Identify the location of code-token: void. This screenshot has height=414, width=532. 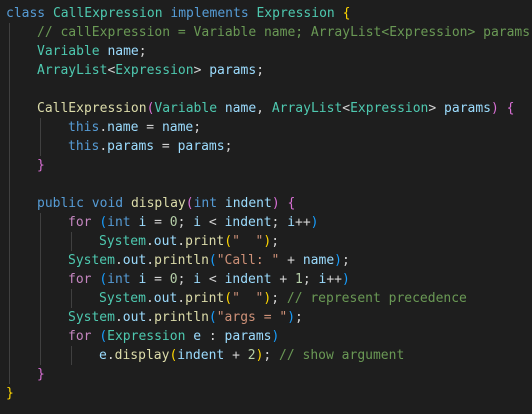
(111, 203).